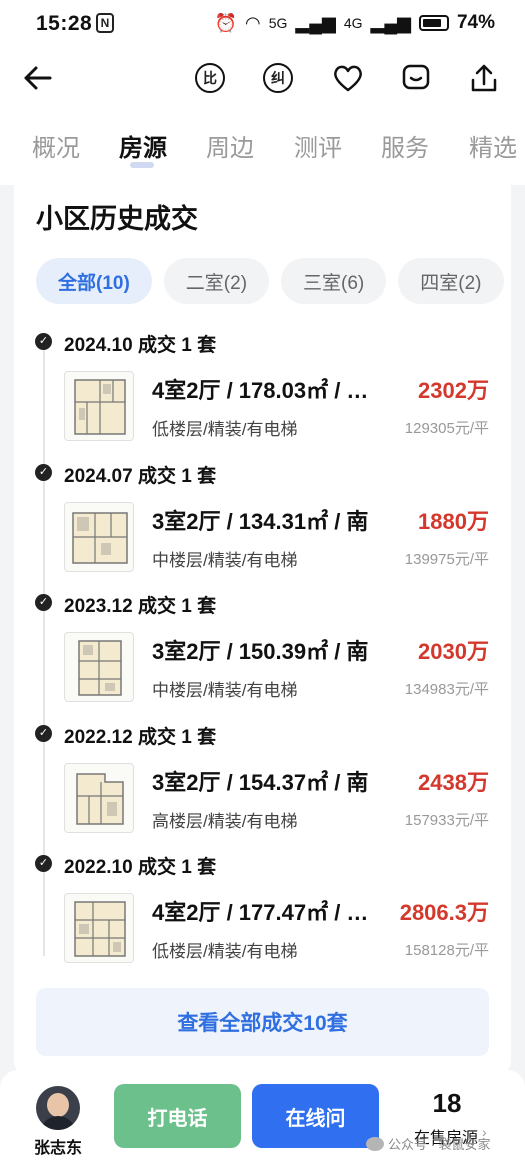 This screenshot has width=525, height=1167. I want to click on total-price: 2438万, so click(453, 782).